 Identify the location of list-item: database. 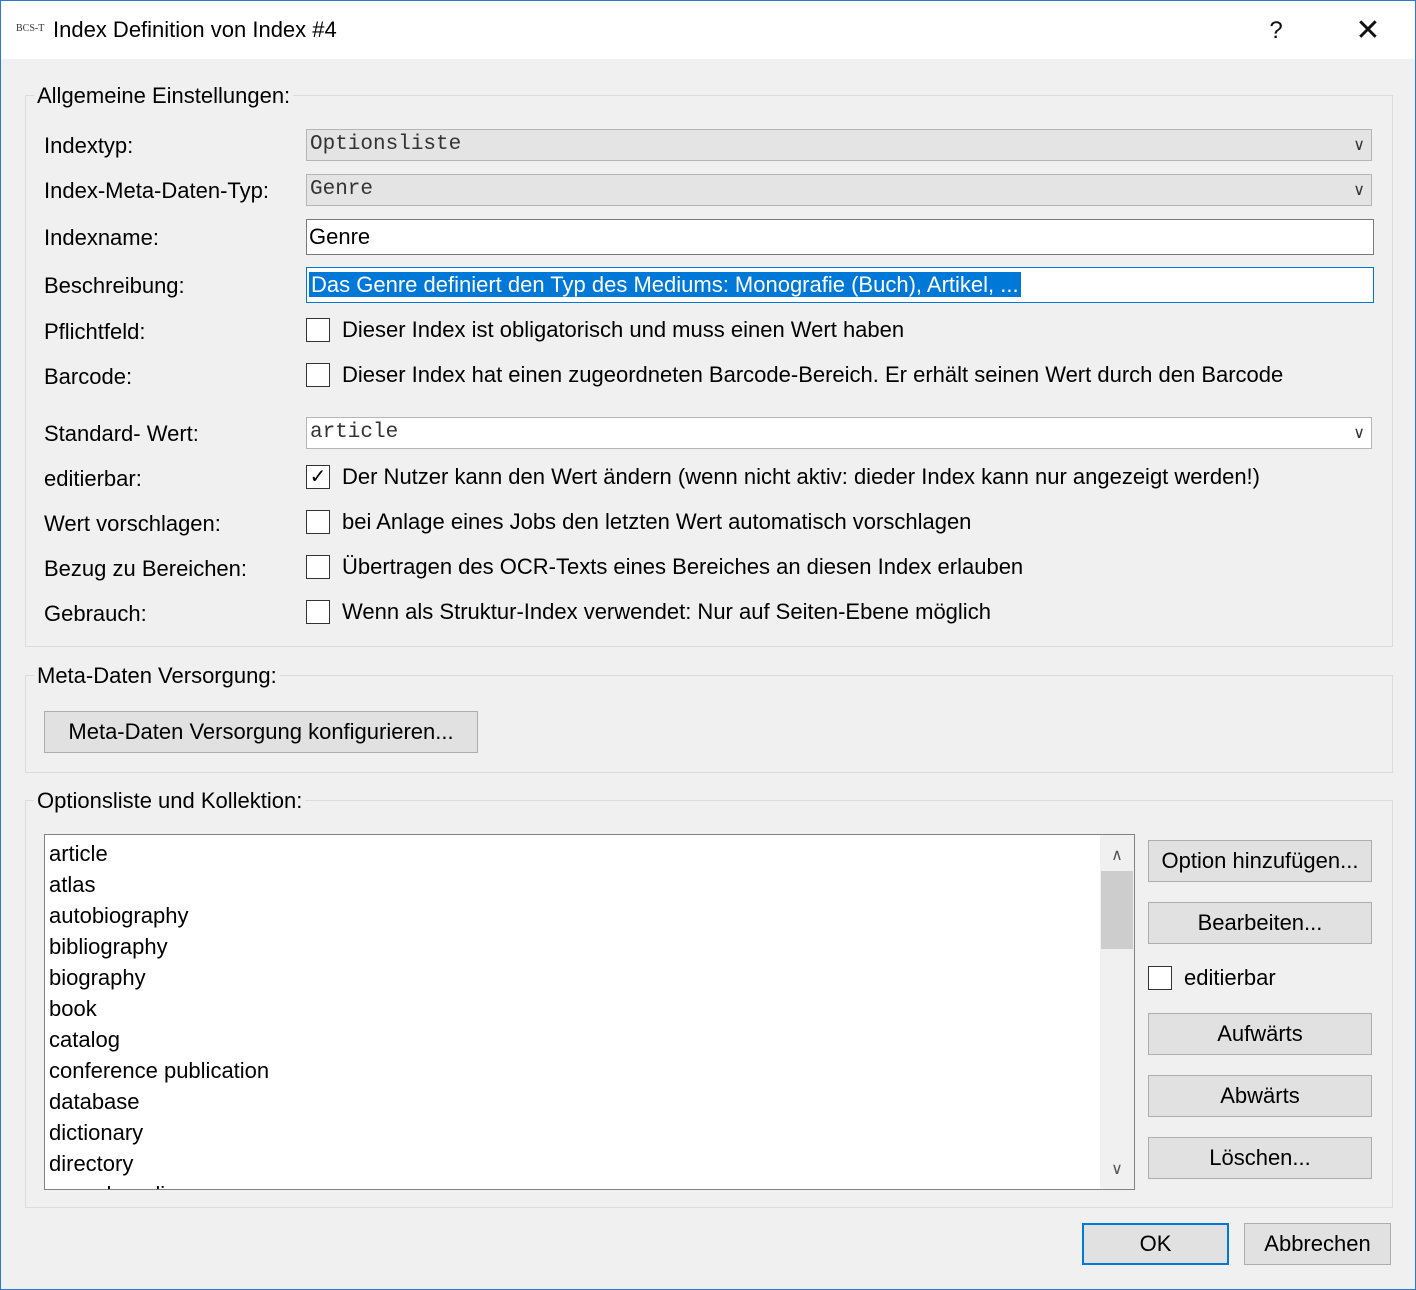
(589, 1101).